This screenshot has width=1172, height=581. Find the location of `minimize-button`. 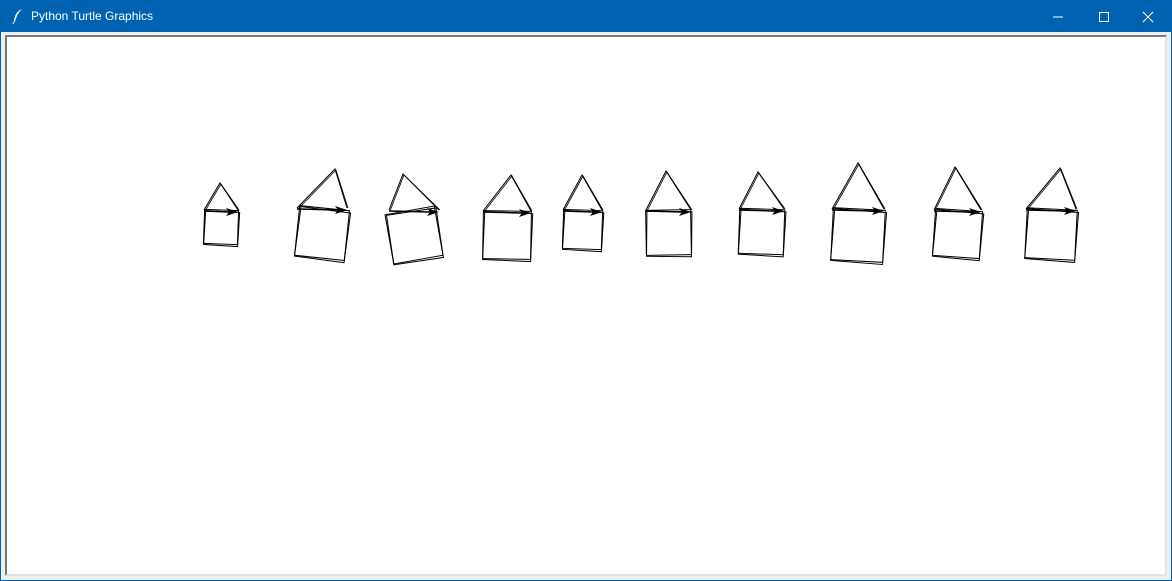

minimize-button is located at coordinates (1058, 16).